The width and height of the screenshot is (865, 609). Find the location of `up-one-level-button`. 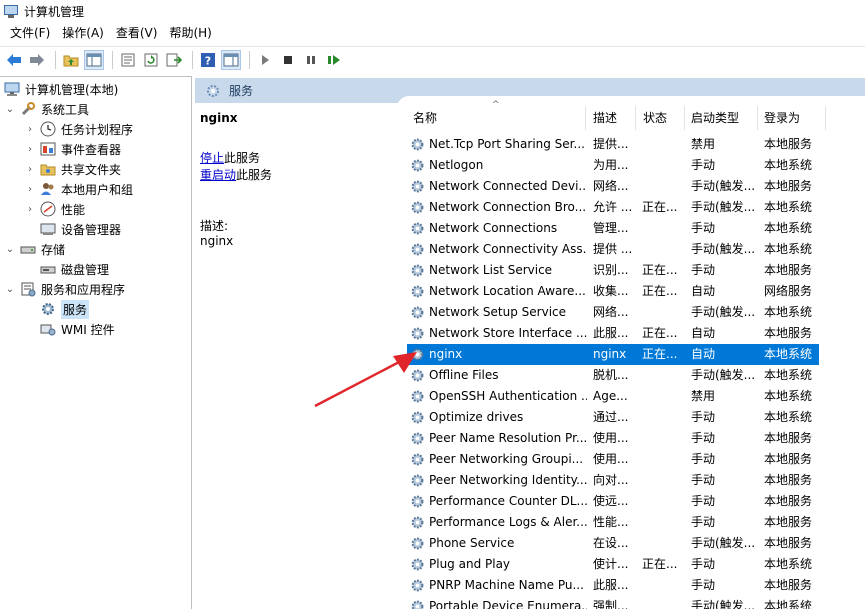

up-one-level-button is located at coordinates (71, 60).